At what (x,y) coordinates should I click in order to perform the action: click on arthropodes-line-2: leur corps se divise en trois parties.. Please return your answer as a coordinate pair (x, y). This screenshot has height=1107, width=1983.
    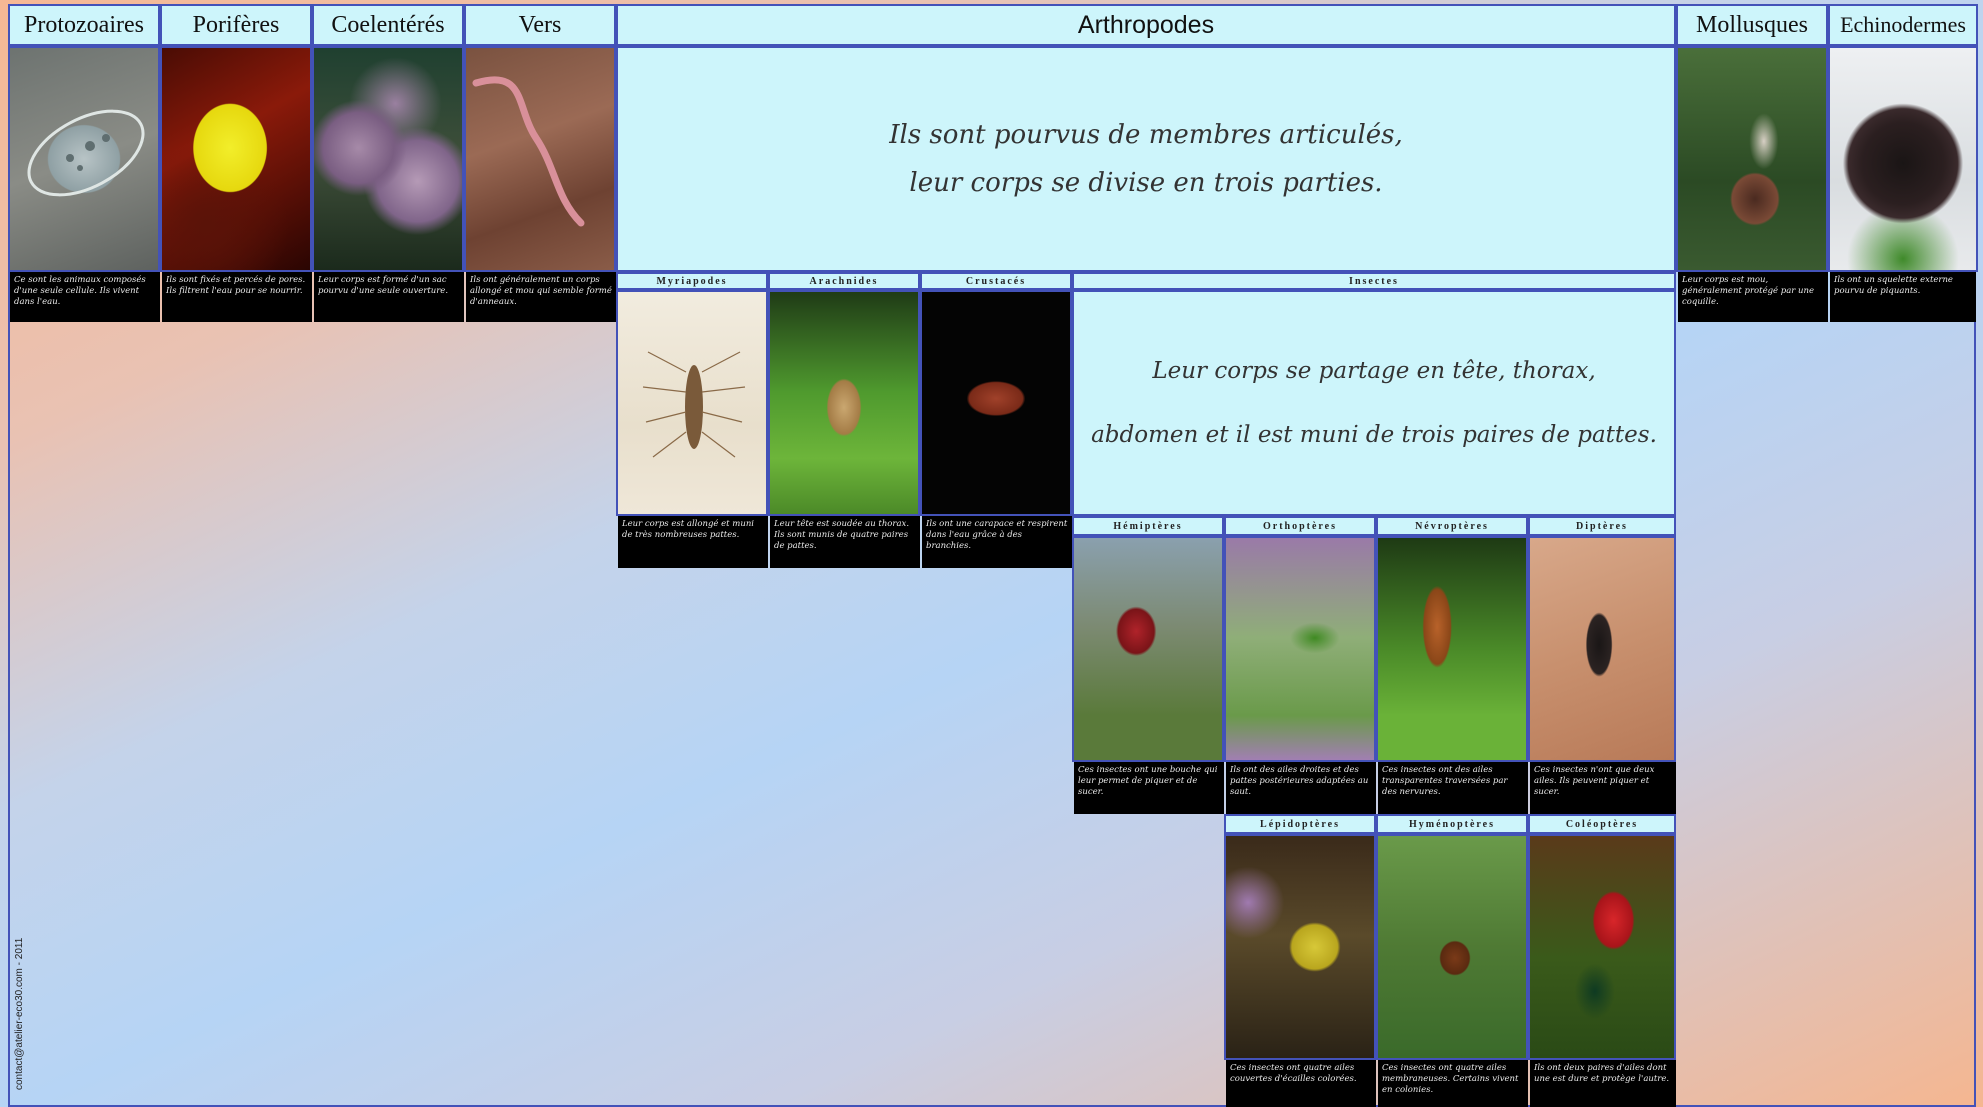
    Looking at the image, I should click on (1146, 183).